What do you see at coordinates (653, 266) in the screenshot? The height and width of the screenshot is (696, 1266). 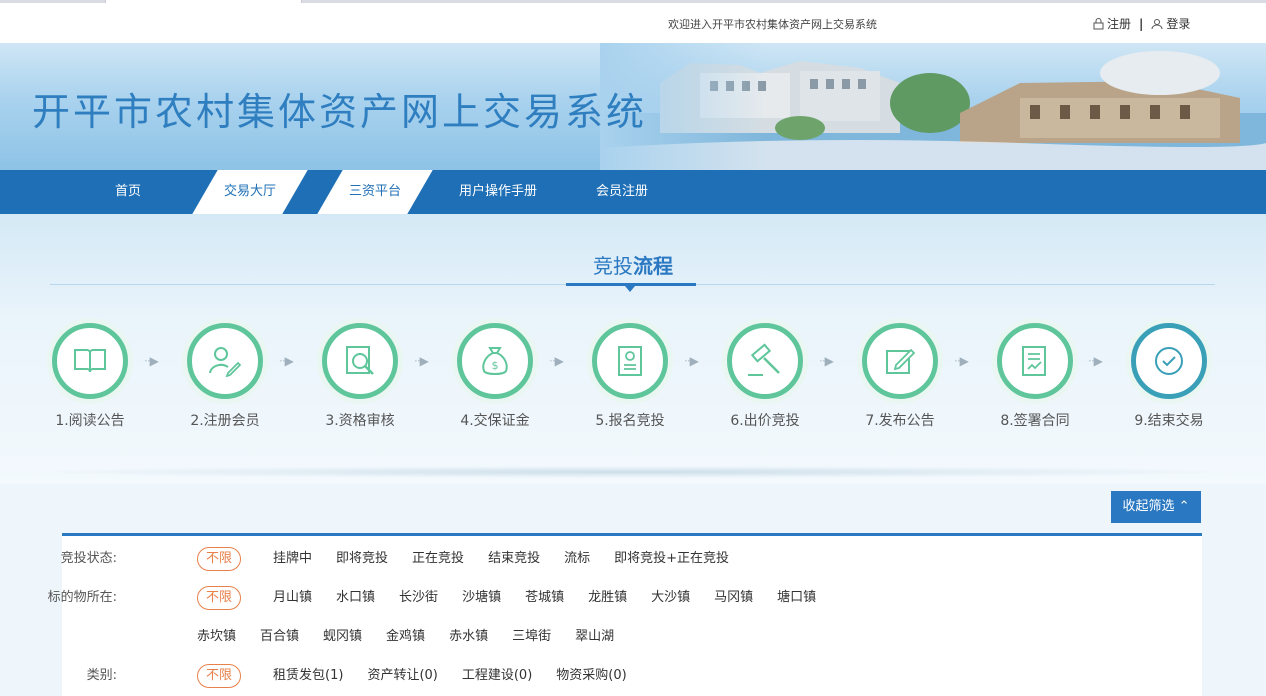 I see `process-heading-bold: 流程` at bounding box center [653, 266].